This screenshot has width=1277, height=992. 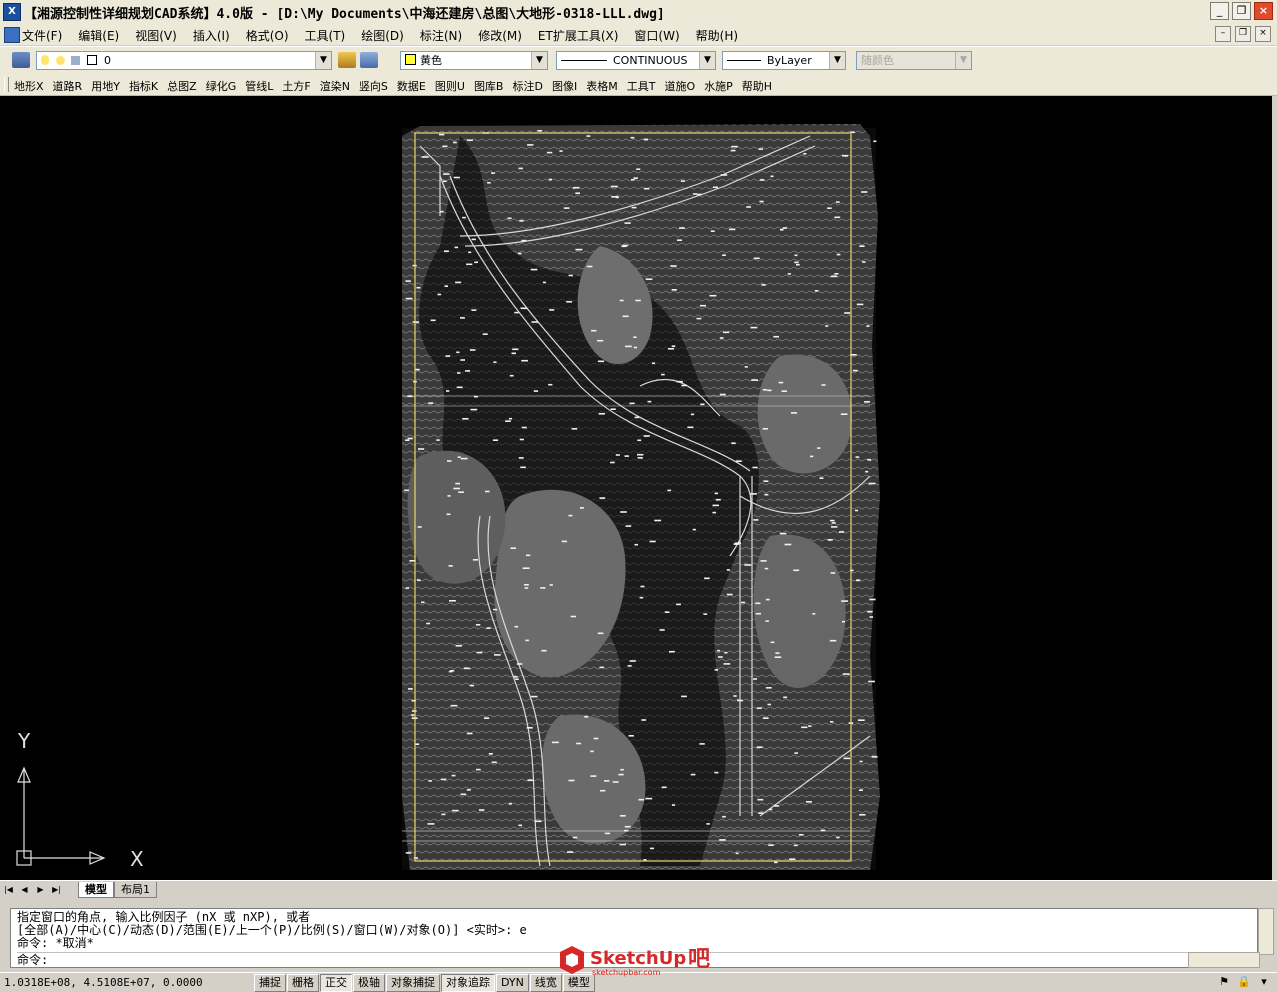 What do you see at coordinates (135, 890) in the screenshot?
I see `tab-layout1: 布局1` at bounding box center [135, 890].